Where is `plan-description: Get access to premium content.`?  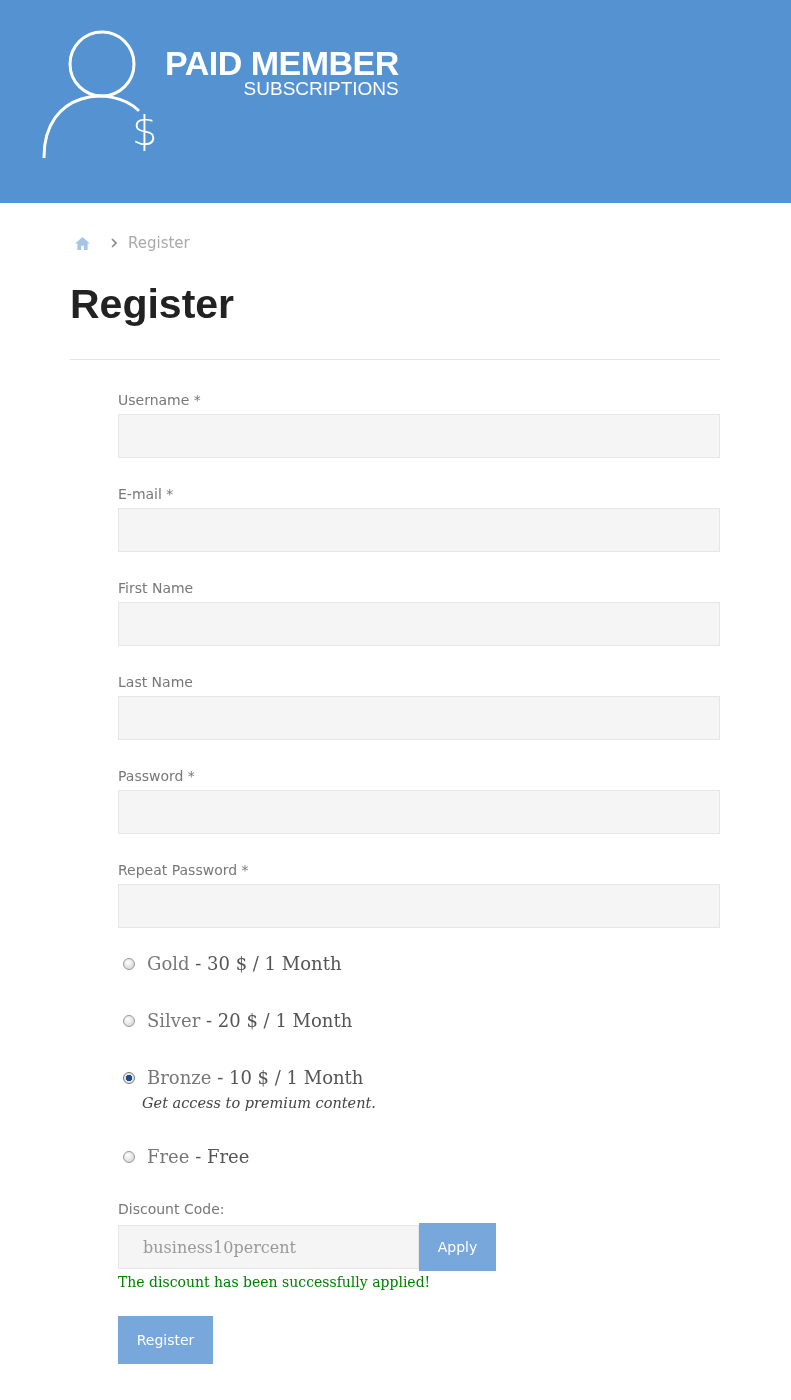 plan-description: Get access to premium content. is located at coordinates (259, 1103).